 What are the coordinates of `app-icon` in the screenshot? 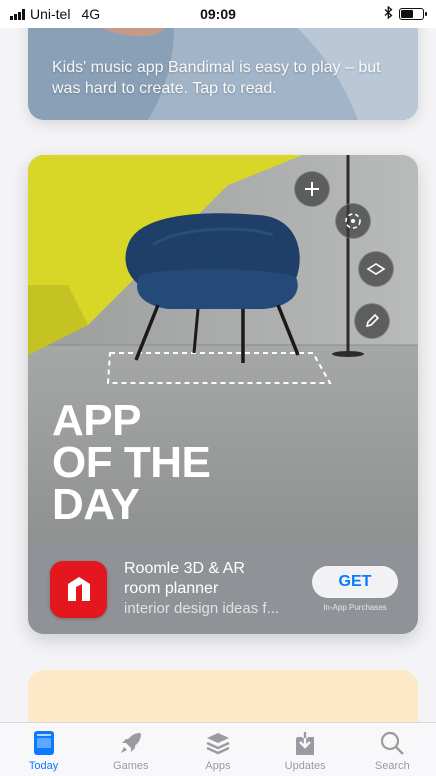 It's located at (78, 589).